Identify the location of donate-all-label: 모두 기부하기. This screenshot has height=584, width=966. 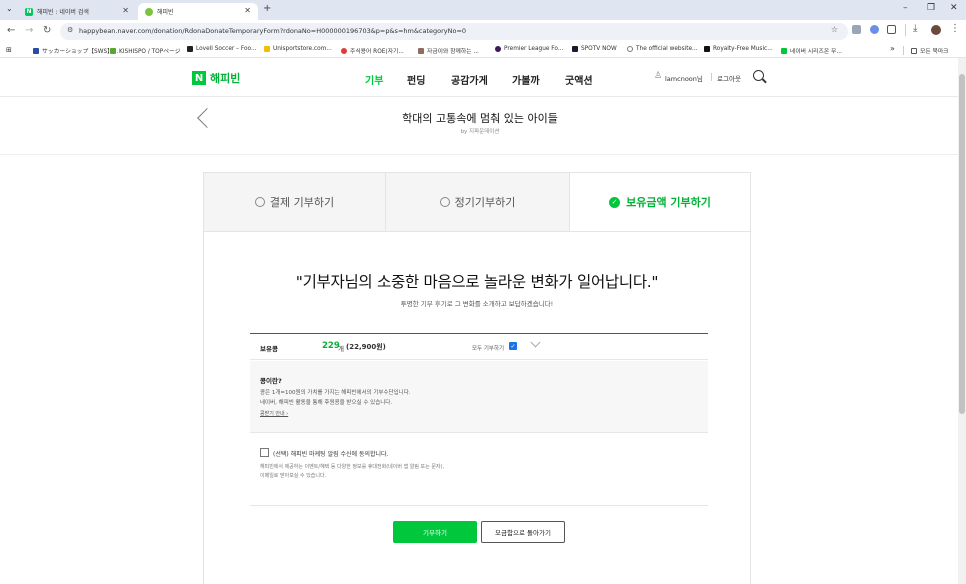
(488, 349).